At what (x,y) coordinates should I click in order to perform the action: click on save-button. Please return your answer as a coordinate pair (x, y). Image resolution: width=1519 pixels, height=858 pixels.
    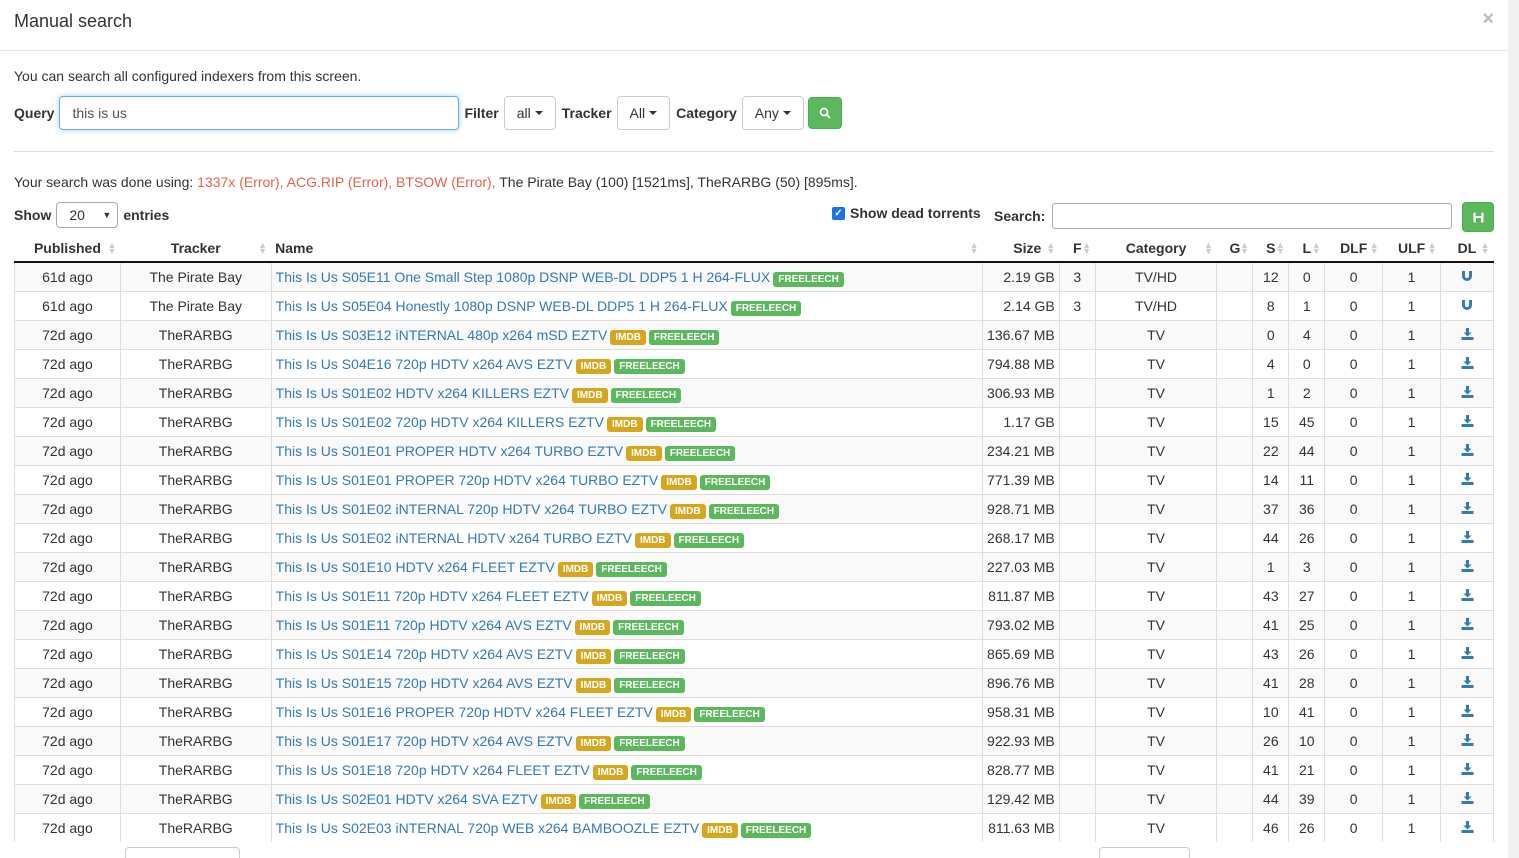
    Looking at the image, I should click on (1478, 217).